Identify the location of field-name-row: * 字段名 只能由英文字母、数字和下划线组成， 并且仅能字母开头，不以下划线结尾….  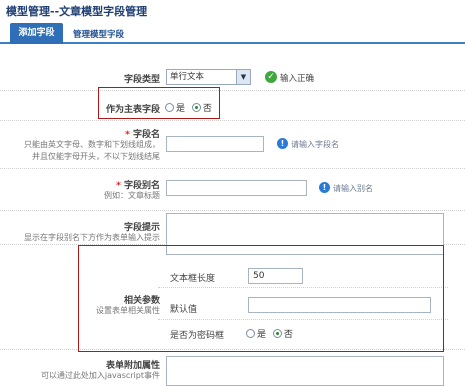
(232, 145).